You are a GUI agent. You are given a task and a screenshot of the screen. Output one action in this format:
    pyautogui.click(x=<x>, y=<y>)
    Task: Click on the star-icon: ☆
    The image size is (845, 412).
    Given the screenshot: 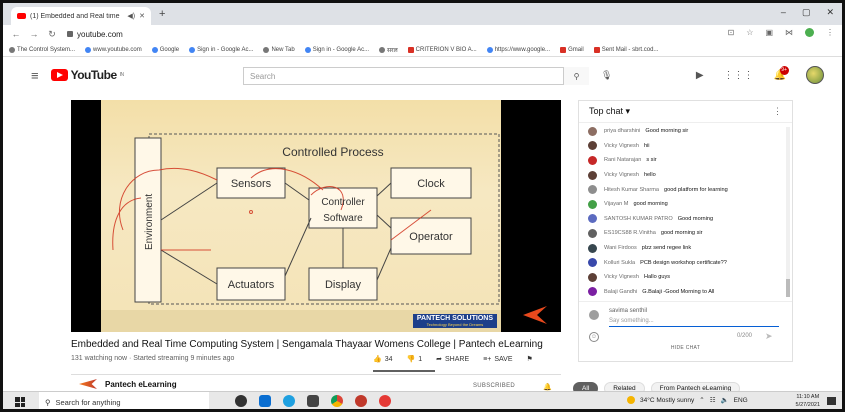 What is the action you would take?
    pyautogui.click(x=749, y=32)
    